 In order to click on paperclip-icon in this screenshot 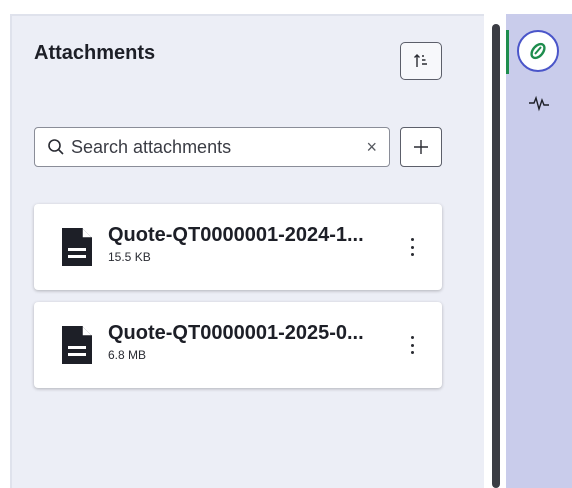, I will do `click(538, 51)`.